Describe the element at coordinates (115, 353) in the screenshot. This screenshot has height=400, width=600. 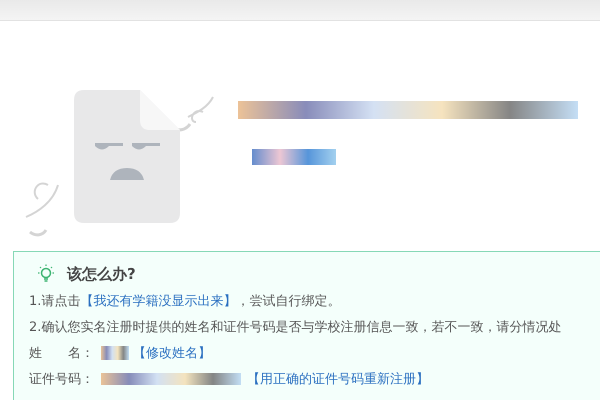
I see `redacted-value` at that location.